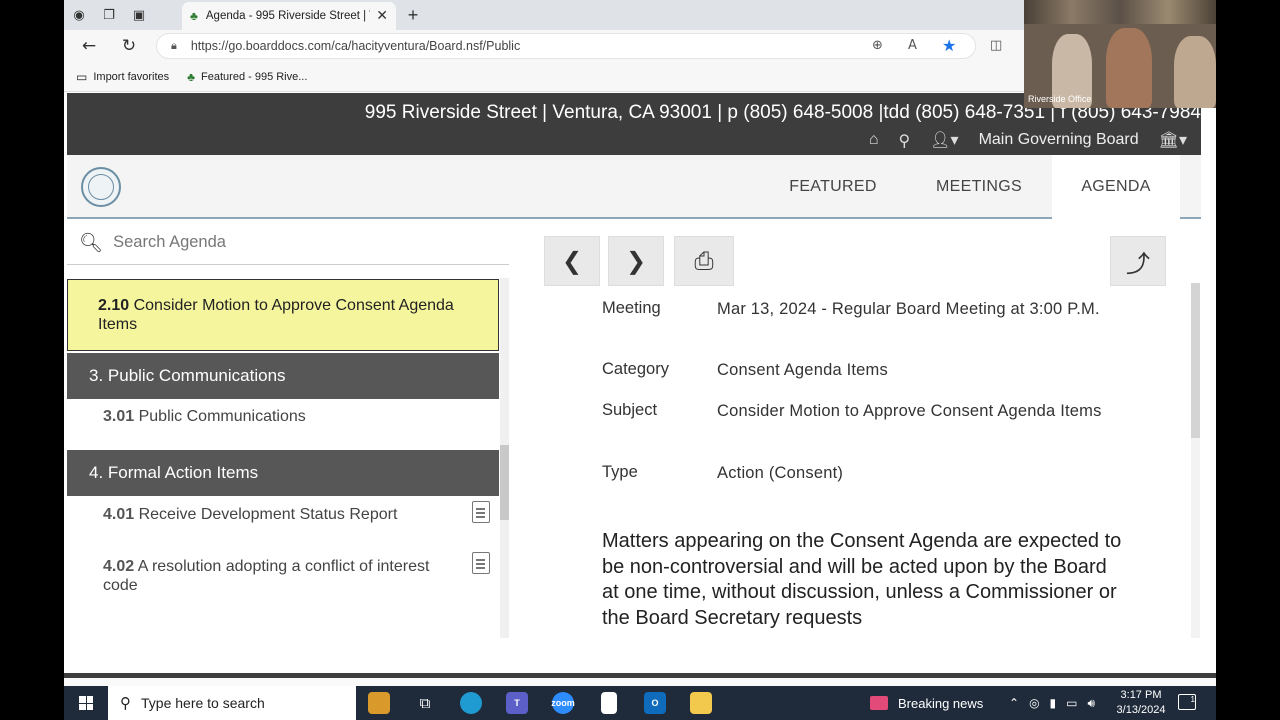  What do you see at coordinates (802, 370) in the screenshot?
I see `category-value: Consent Agenda Items` at bounding box center [802, 370].